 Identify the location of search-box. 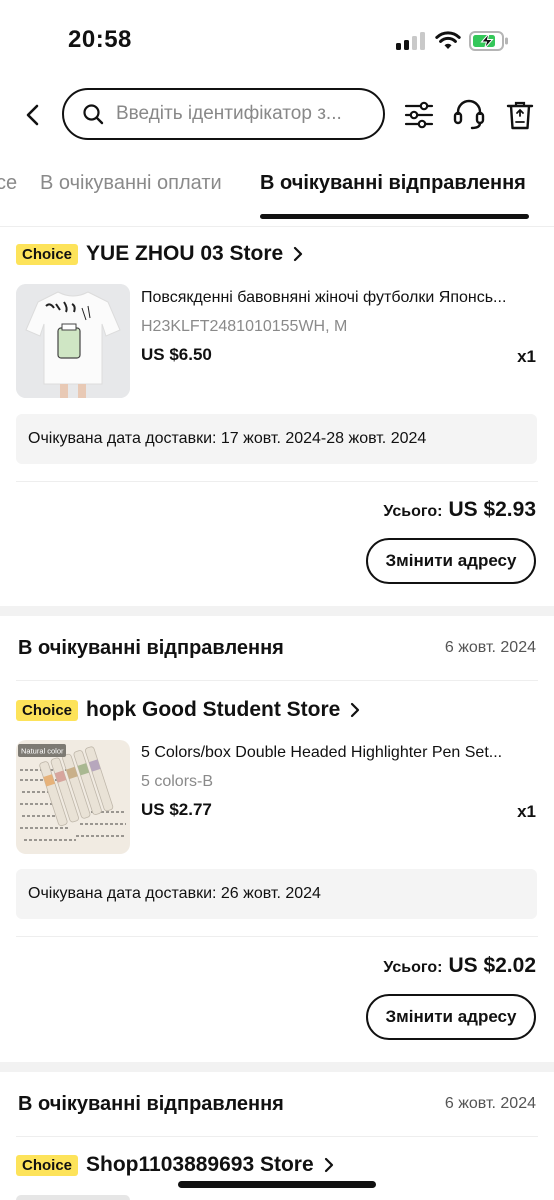
(223, 114).